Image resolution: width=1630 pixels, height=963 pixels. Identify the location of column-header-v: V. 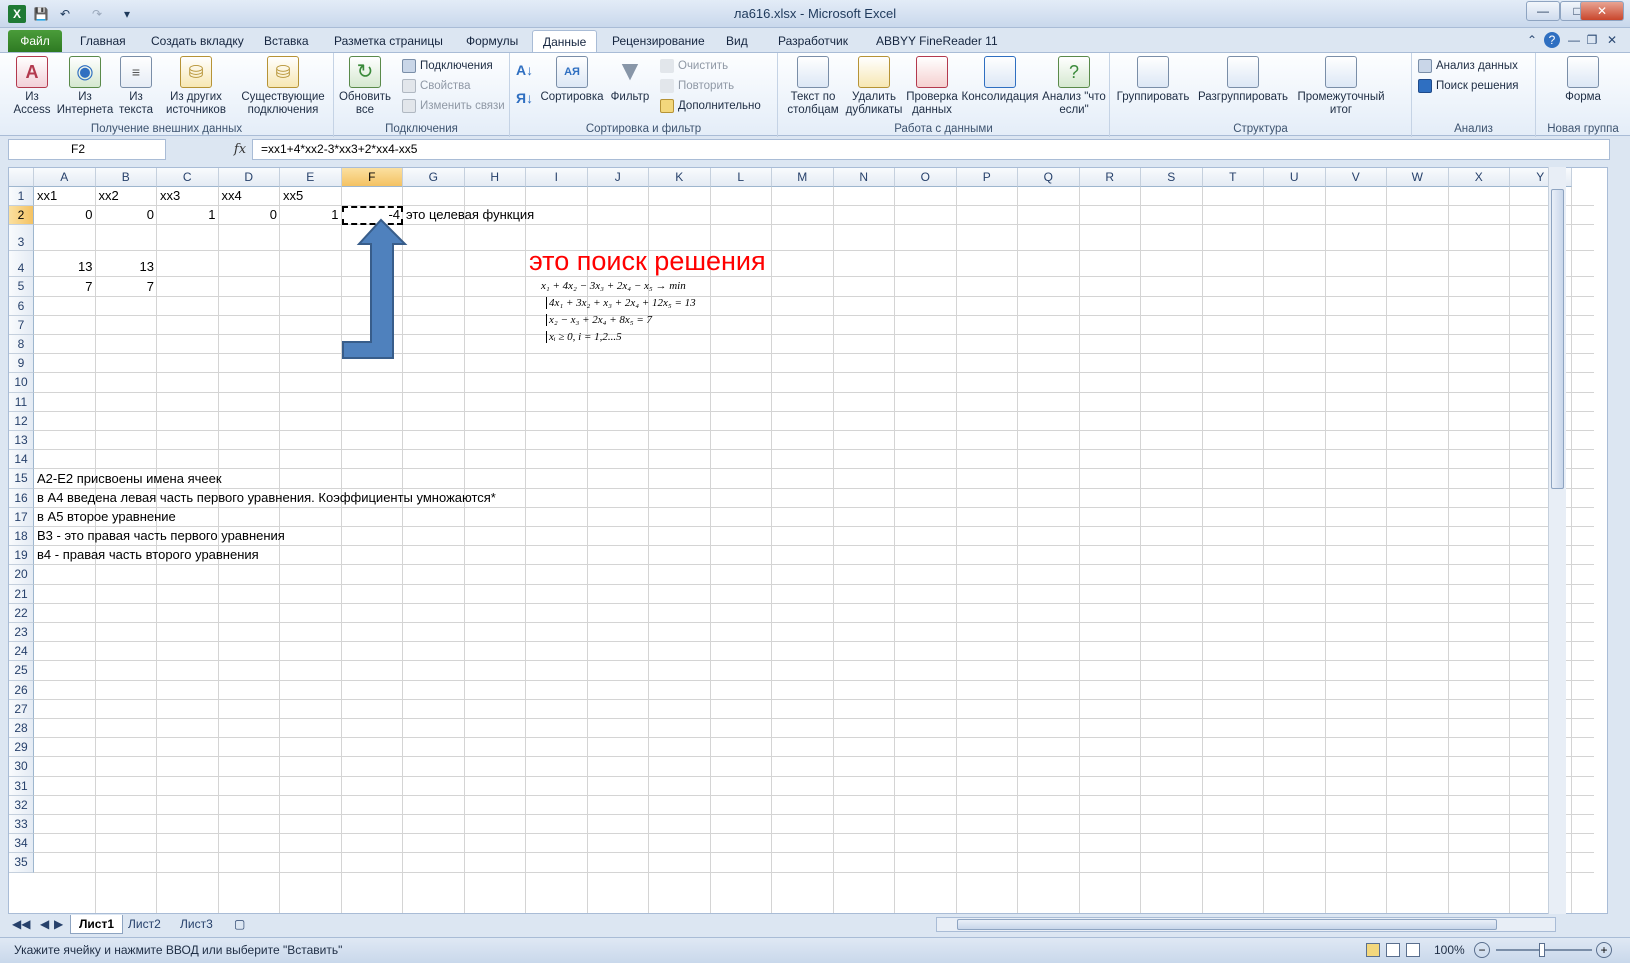
(1356, 177).